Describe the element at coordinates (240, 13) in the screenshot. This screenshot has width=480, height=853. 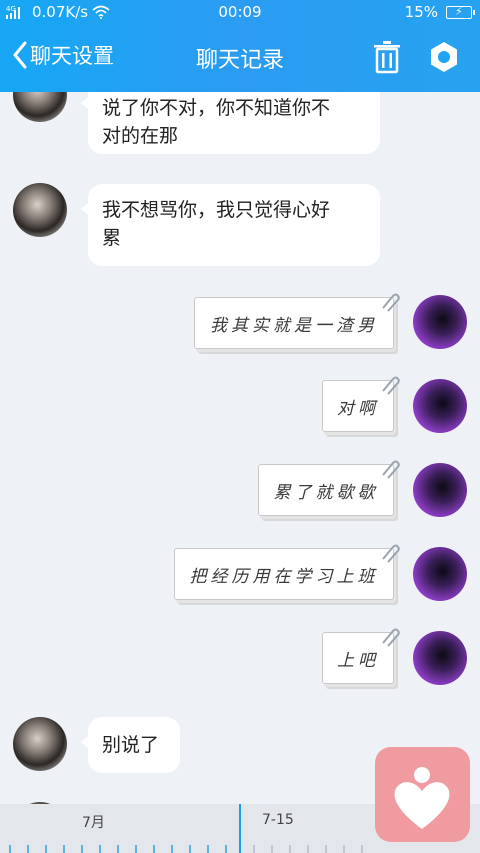
I see `status-bar: 4G 0.07K/s 00:09 15% ⚡` at that location.